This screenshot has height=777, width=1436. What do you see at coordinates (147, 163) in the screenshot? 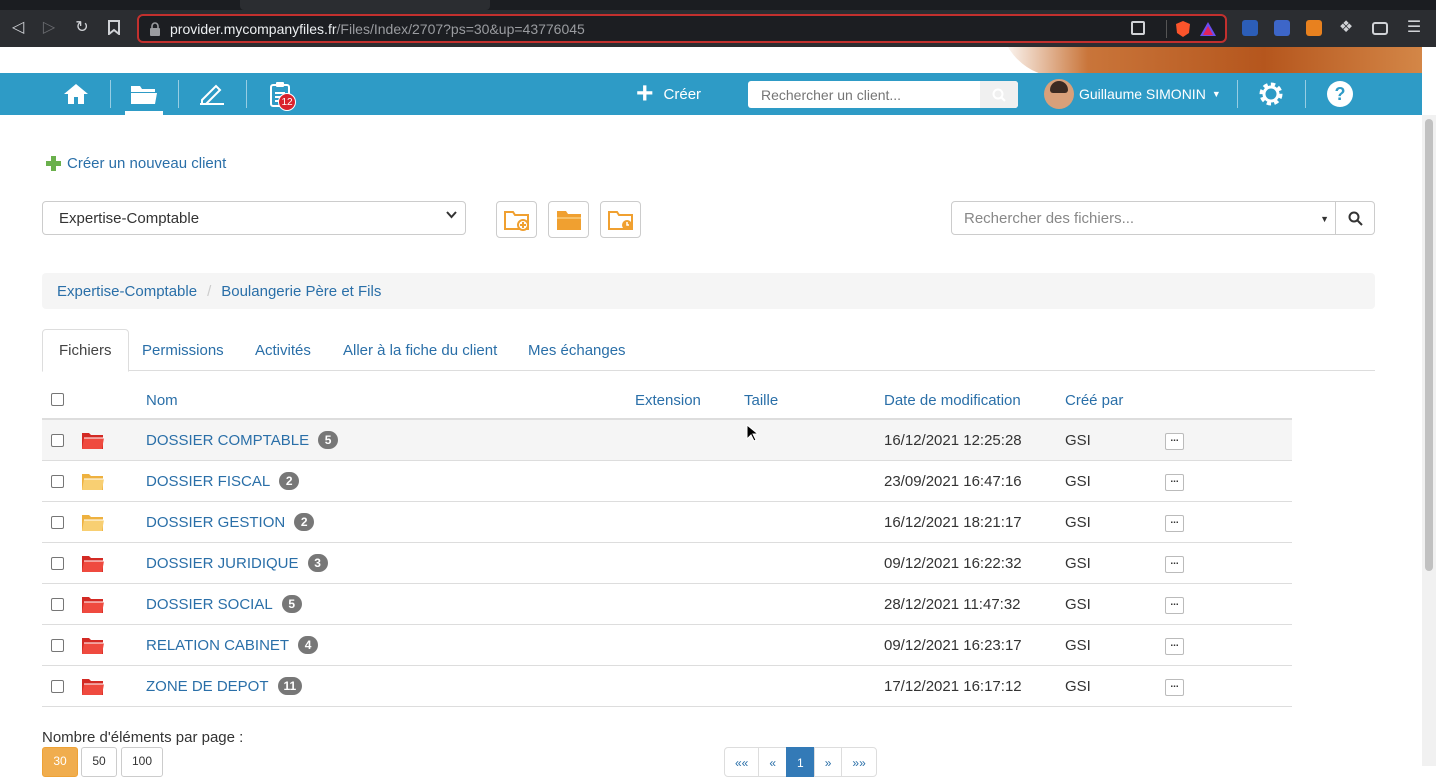
I see `new-client-label: Créer un nouveau client` at bounding box center [147, 163].